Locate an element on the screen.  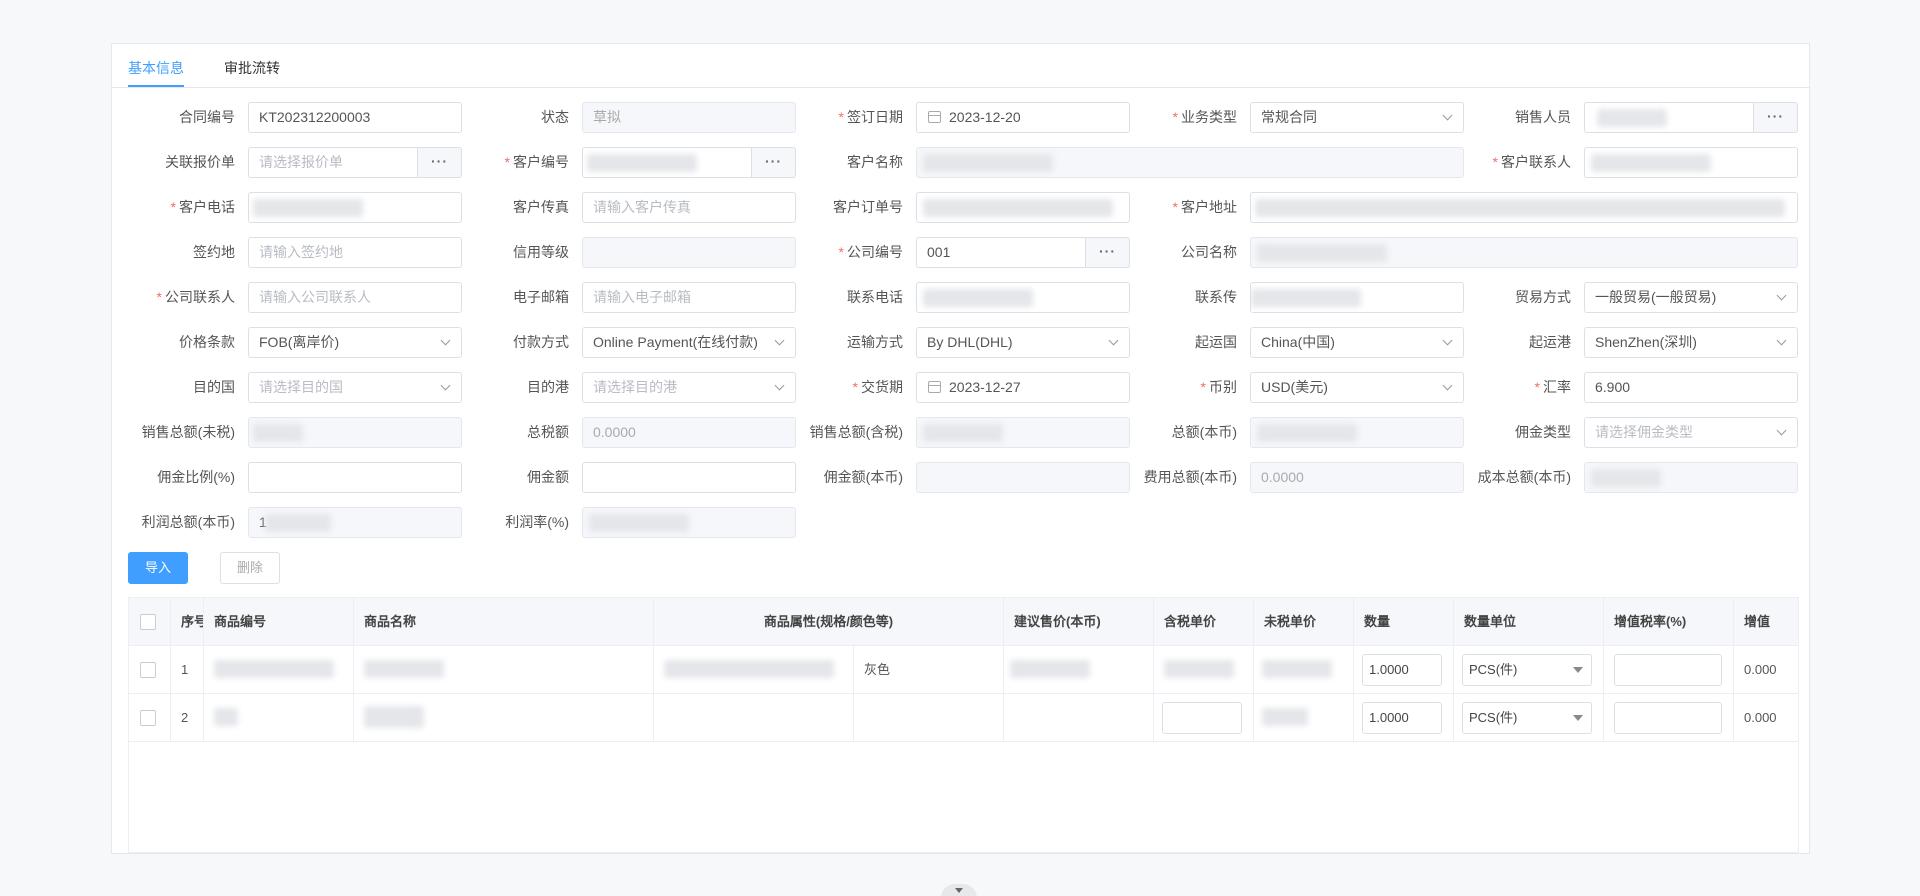
header-qty-unit: 数量单位 is located at coordinates (1529, 621).